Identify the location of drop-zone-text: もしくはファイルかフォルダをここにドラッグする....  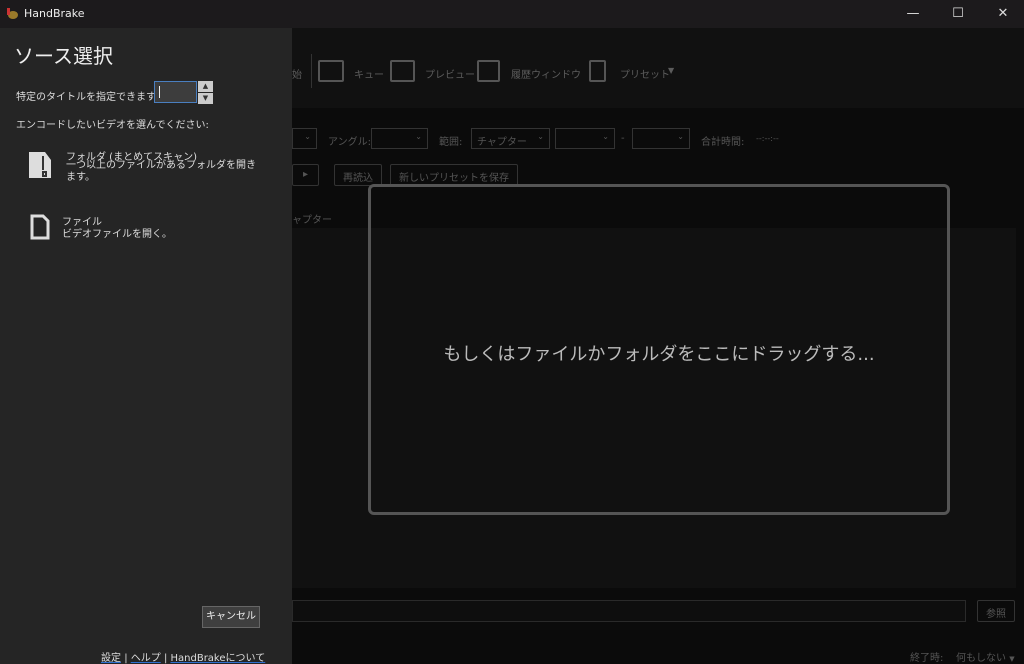
(659, 354).